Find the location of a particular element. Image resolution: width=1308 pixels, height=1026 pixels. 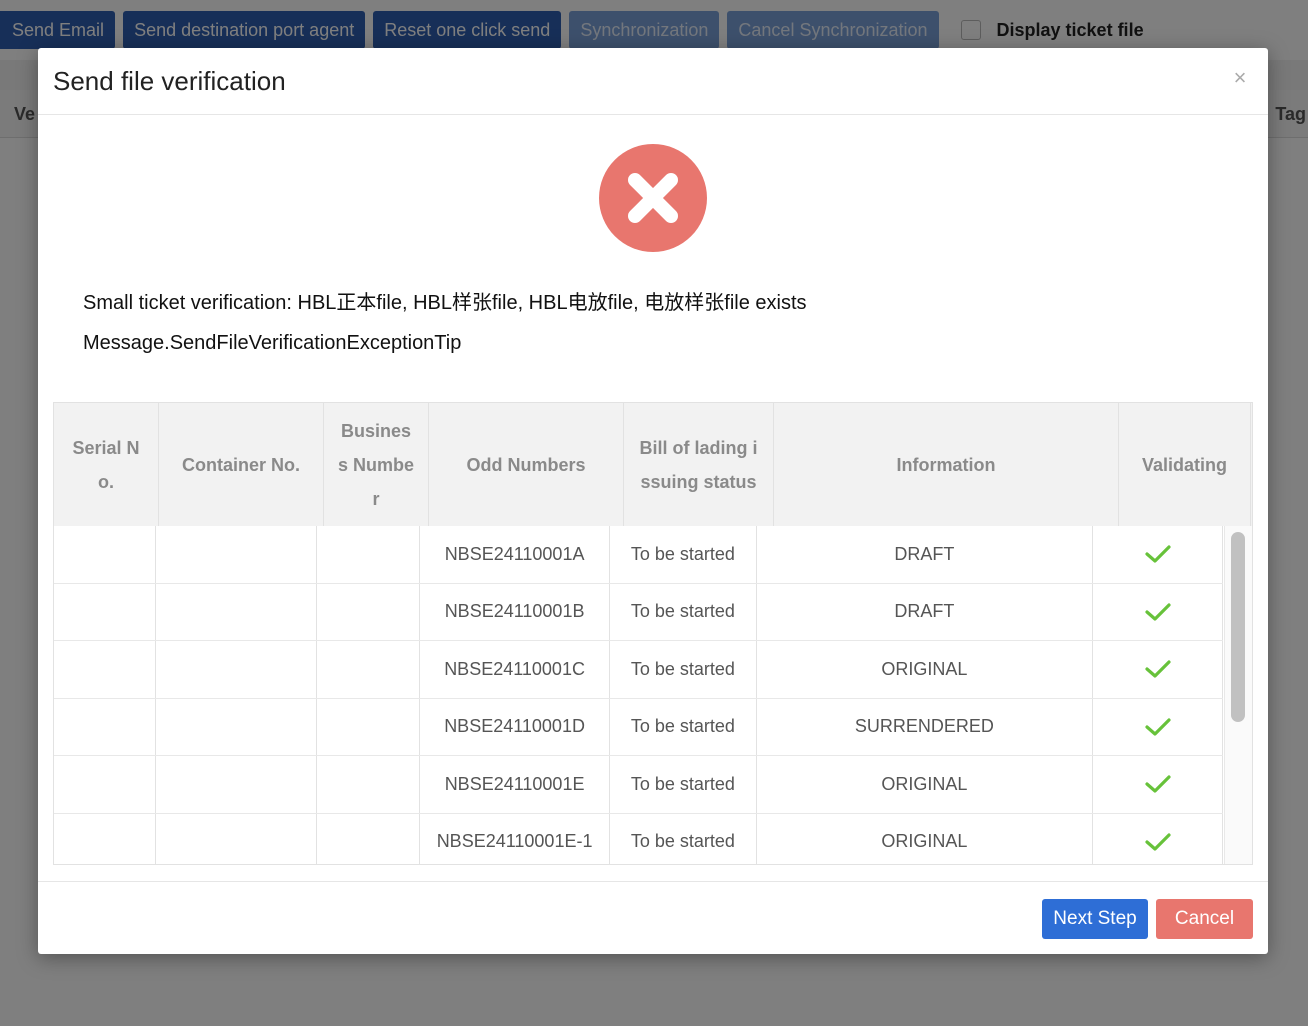

table-row: NBSE24110001B To be started DRAFT is located at coordinates (638, 612).